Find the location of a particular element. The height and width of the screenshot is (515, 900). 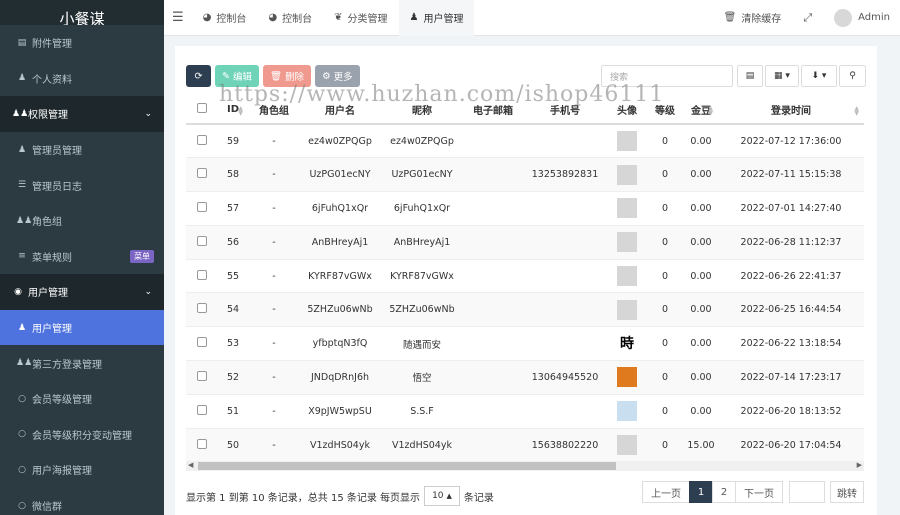

refresh-button: ⟳ is located at coordinates (198, 76).